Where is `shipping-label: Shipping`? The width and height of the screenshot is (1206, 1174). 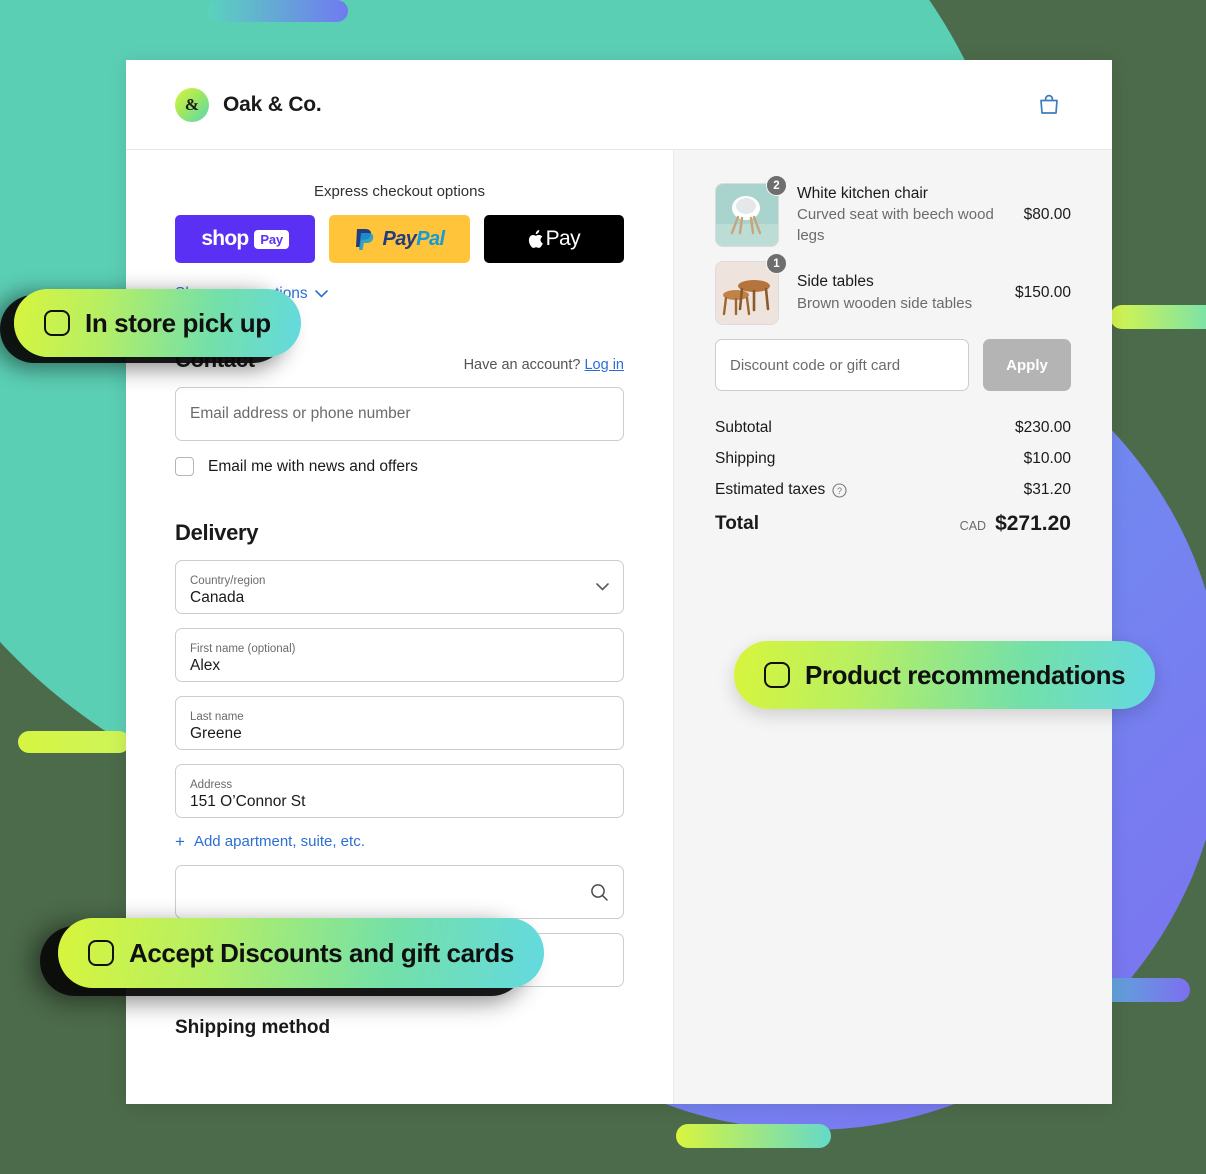
shipping-label: Shipping is located at coordinates (745, 458).